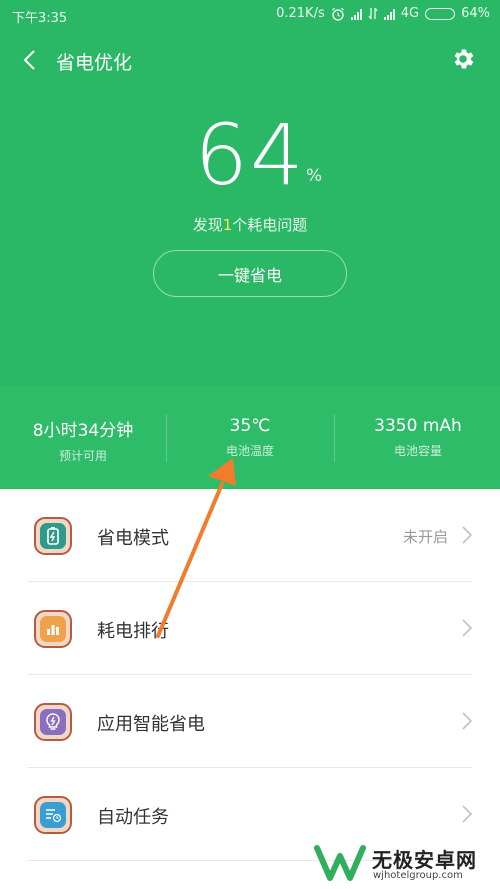  Describe the element at coordinates (475, 13) in the screenshot. I see `battery-percent: 64%` at that location.